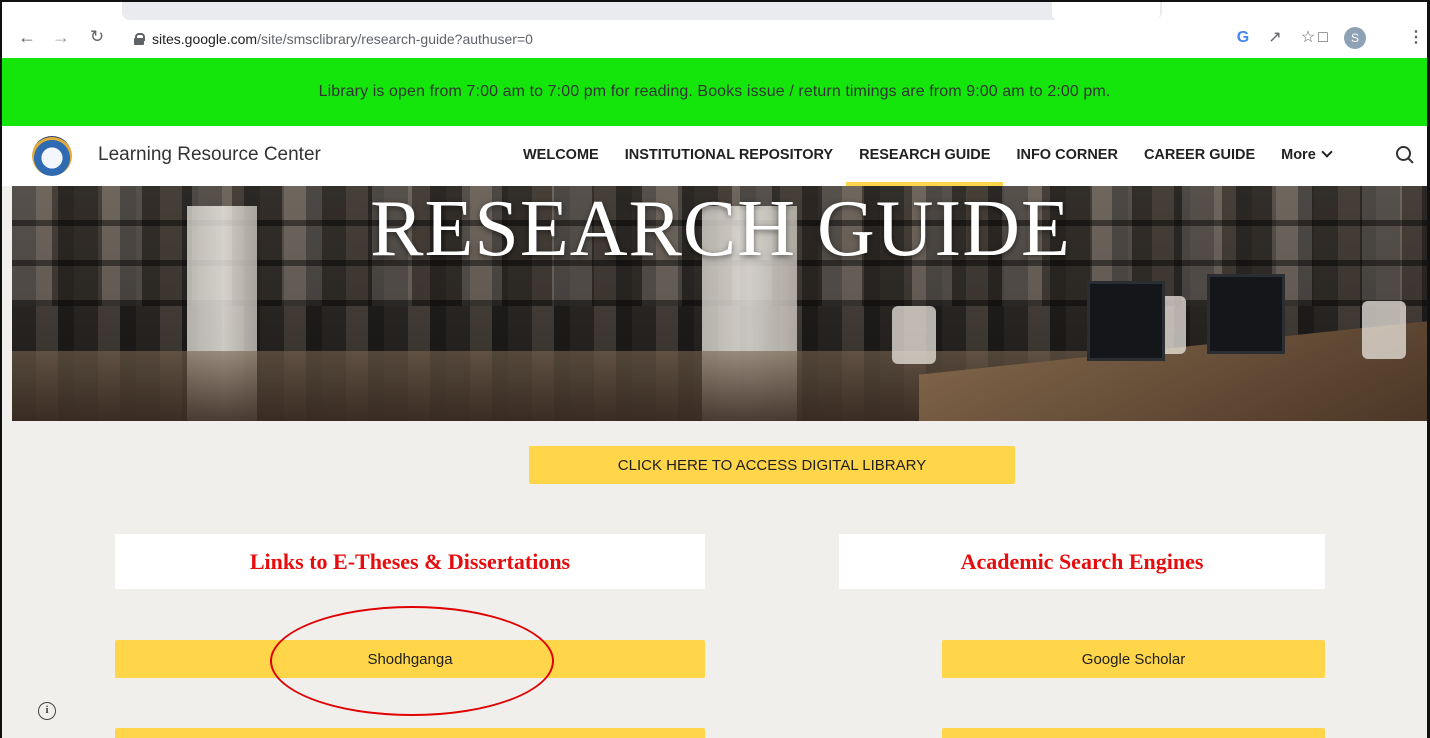  Describe the element at coordinates (1323, 38) in the screenshot. I see `side-panel-icon-glyph: □` at that location.